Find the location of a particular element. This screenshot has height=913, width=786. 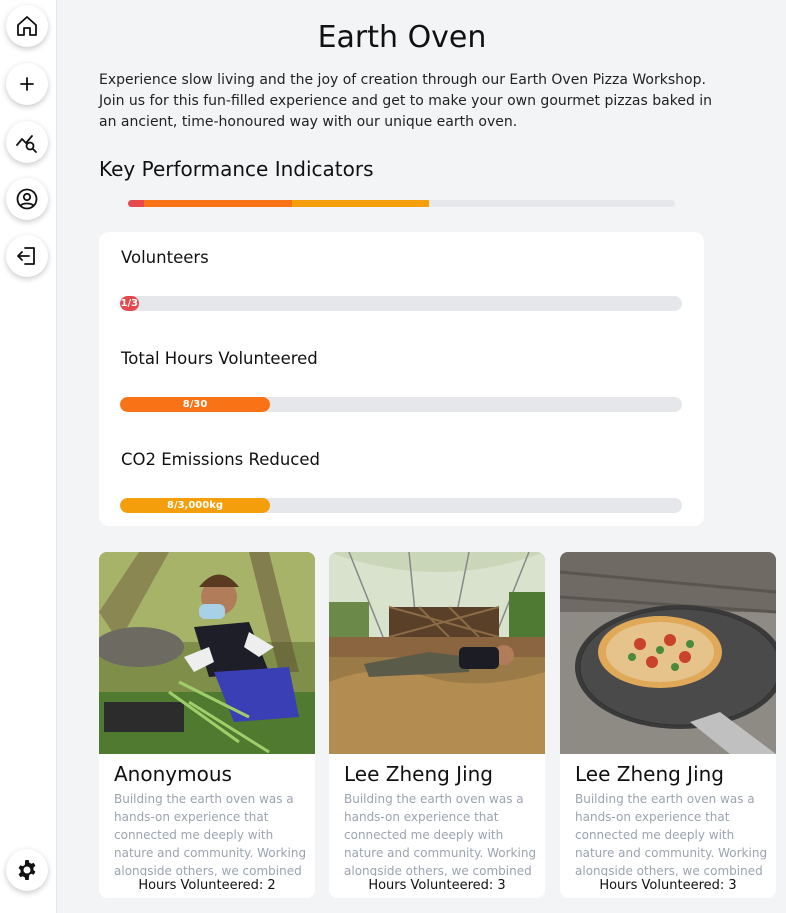

analytics-search-icon is located at coordinates (26, 144).